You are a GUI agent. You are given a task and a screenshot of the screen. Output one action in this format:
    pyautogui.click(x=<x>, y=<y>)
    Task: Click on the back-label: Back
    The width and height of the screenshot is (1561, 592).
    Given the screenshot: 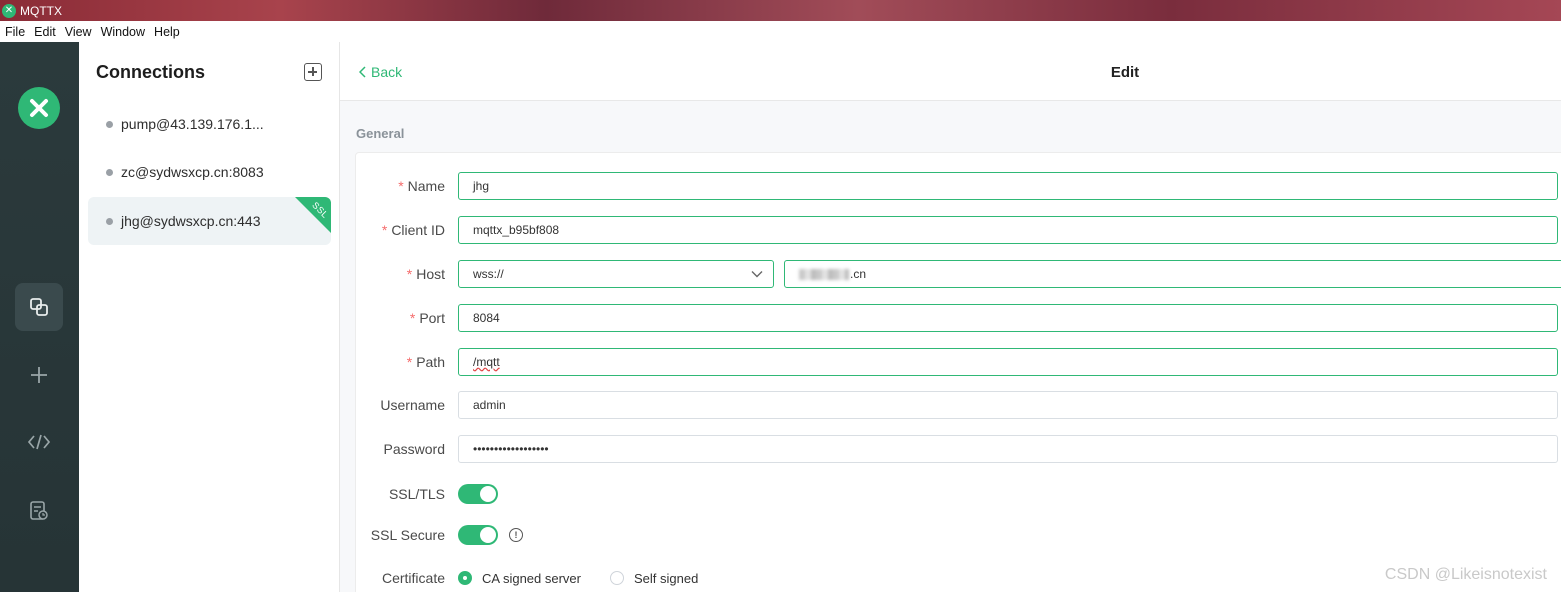 What is the action you would take?
    pyautogui.click(x=387, y=72)
    